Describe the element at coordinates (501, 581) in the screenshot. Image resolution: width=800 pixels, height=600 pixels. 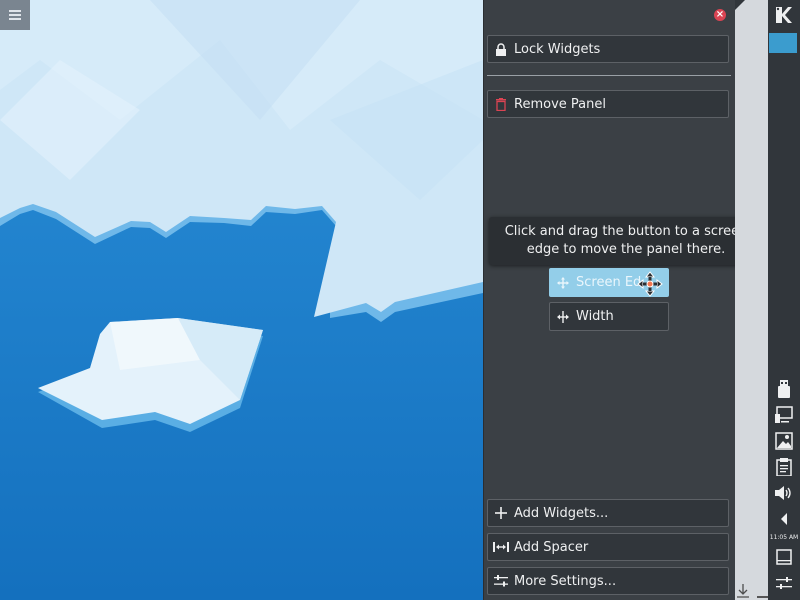
I see `settings-sliders-icon` at that location.